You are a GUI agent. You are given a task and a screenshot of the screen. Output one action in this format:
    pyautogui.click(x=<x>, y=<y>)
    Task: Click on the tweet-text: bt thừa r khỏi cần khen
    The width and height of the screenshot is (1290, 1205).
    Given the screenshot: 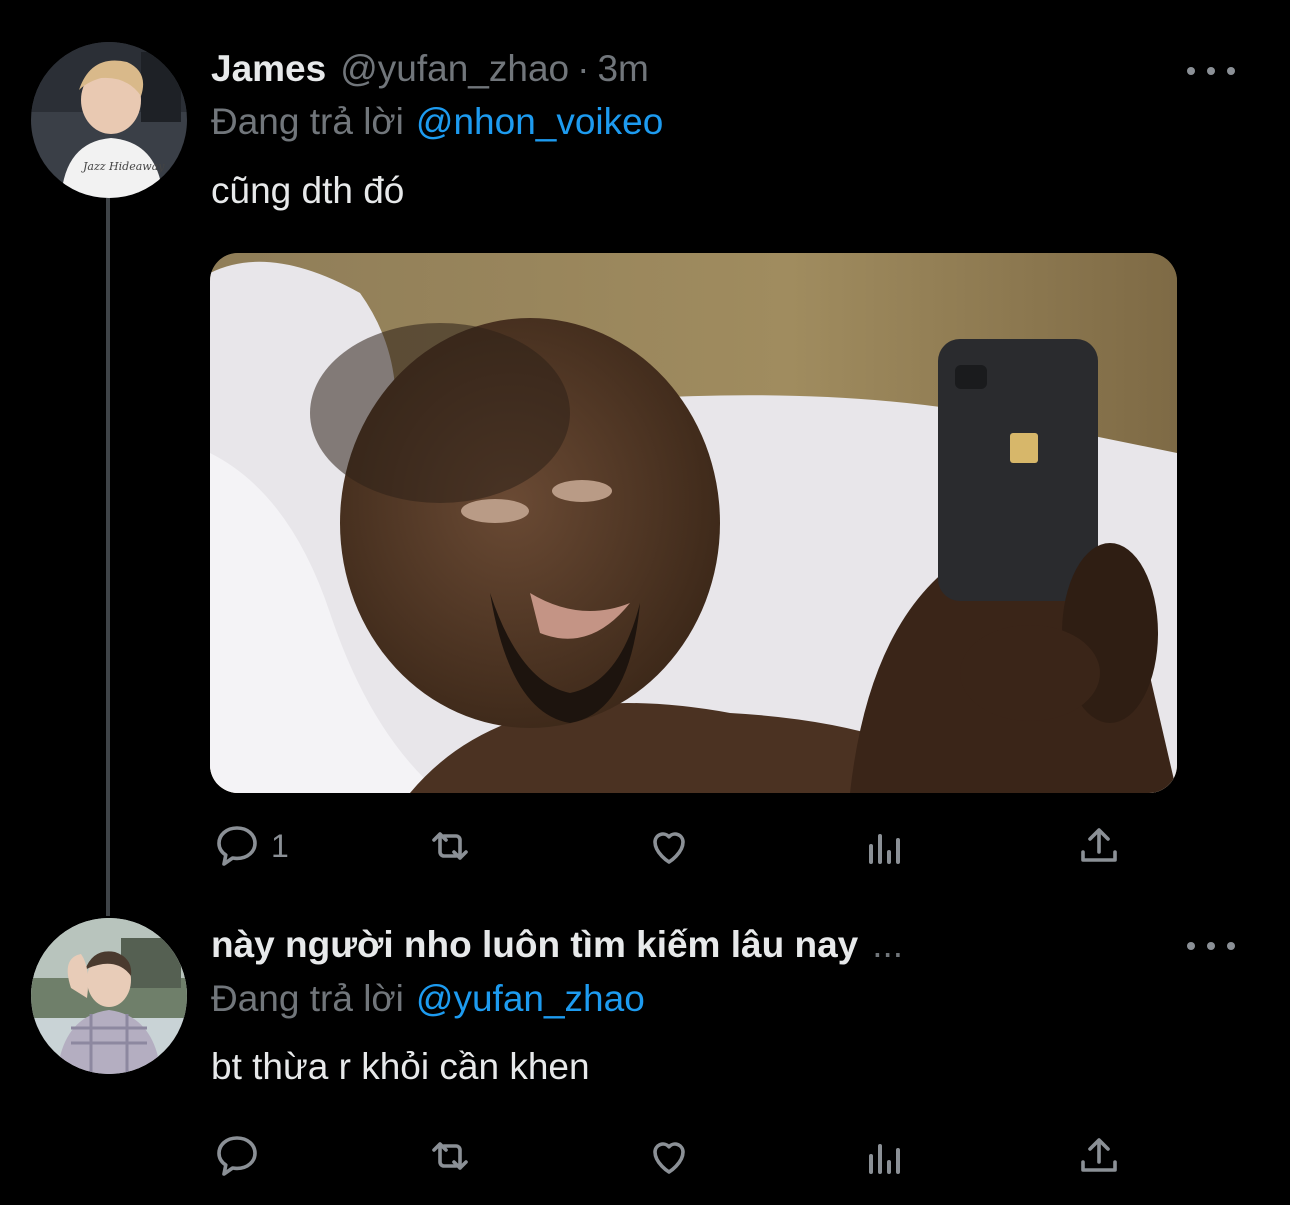 What is the action you would take?
    pyautogui.click(x=400, y=1066)
    